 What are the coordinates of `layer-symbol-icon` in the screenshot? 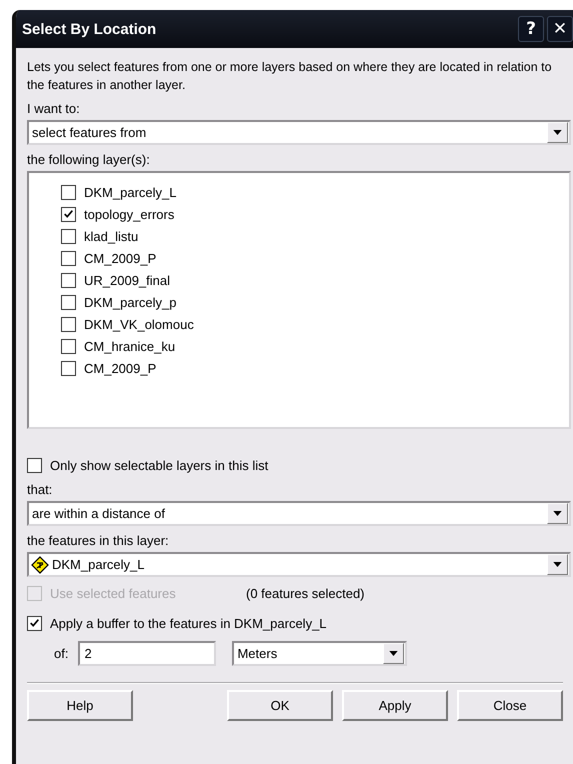 It's located at (40, 565).